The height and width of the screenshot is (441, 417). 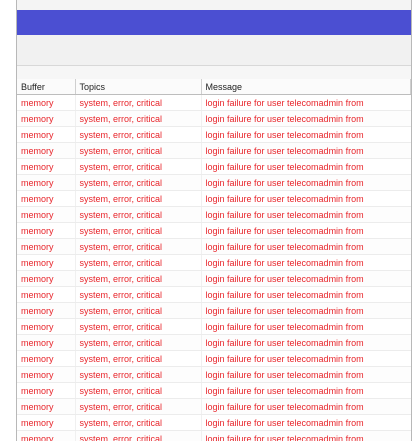 What do you see at coordinates (214, 22) in the screenshot?
I see `window-titlebar` at bounding box center [214, 22].